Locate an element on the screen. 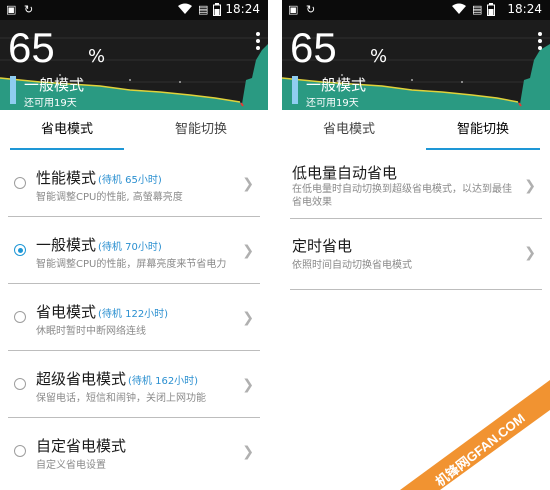 Image resolution: width=550 pixels, height=490 pixels. mode-item-normal: 一般模式 (待机 70小时) 智能调整CPU的性能，屏幕亮度来节省电力 ❯ is located at coordinates (134, 250).